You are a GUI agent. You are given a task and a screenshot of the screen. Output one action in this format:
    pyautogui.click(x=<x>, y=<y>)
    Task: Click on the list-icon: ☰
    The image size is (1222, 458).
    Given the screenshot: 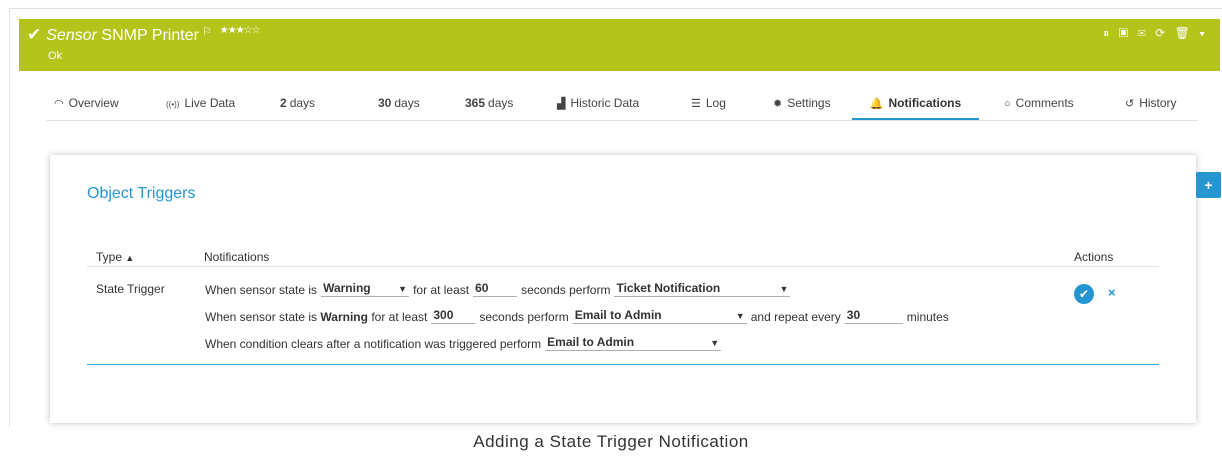 What is the action you would take?
    pyautogui.click(x=696, y=104)
    